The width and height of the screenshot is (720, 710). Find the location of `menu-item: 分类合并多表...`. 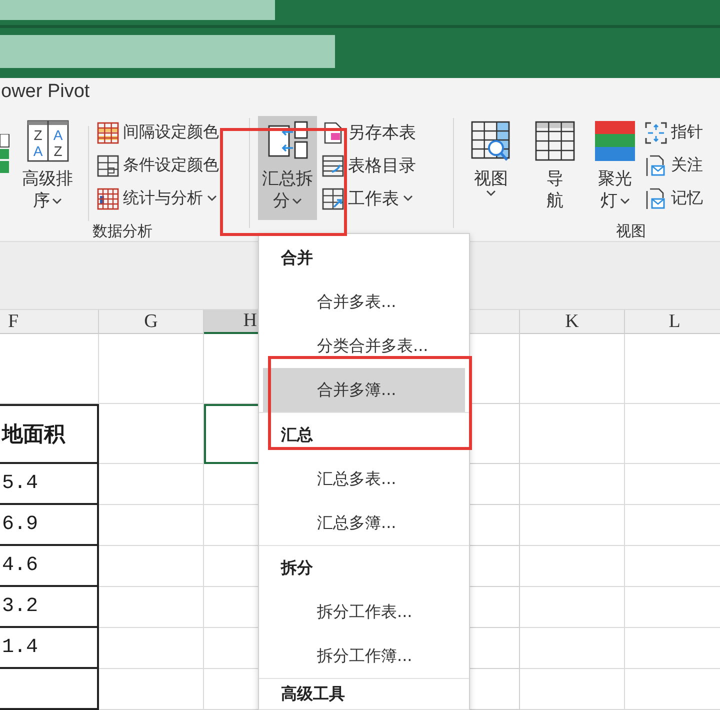

menu-item: 分类合并多表... is located at coordinates (364, 346).